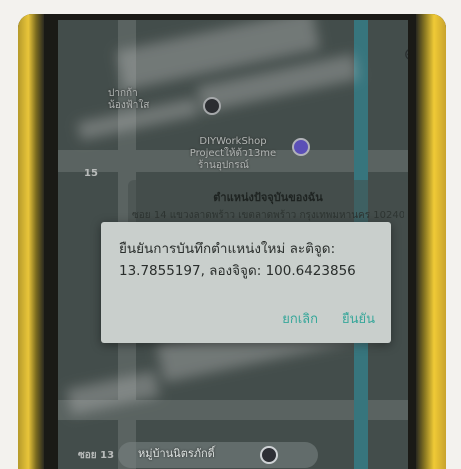 The height and width of the screenshot is (469, 461). I want to click on map-place-label: หมู่บ้านนิตรภักดิ์, so click(176, 454).